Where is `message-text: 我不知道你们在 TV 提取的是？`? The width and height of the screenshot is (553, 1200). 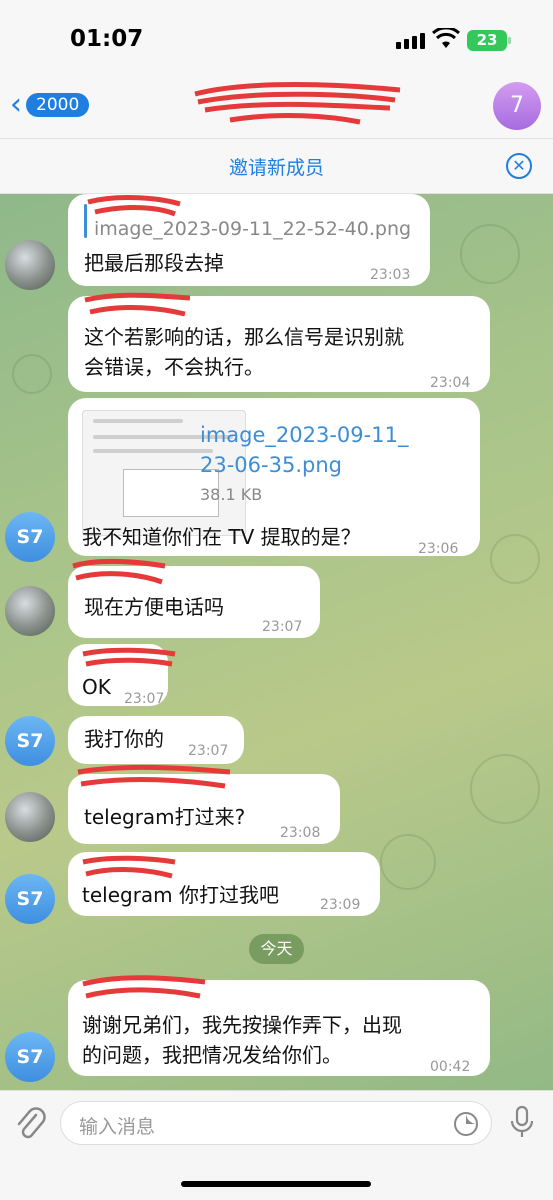
message-text: 我不知道你们在 TV 提取的是？ is located at coordinates (221, 537).